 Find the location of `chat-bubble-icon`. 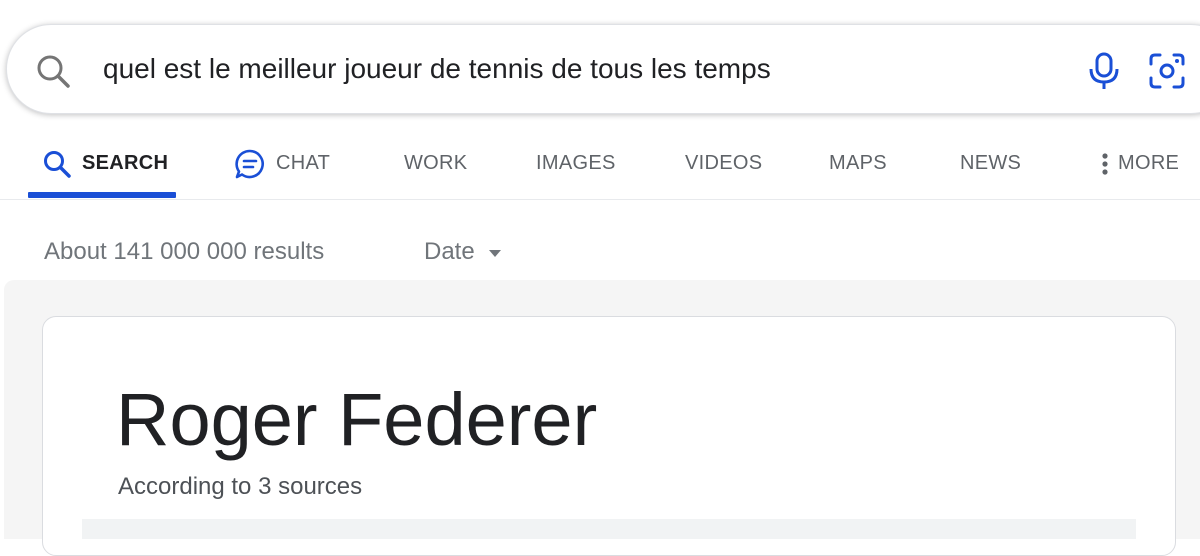

chat-bubble-icon is located at coordinates (255, 164).